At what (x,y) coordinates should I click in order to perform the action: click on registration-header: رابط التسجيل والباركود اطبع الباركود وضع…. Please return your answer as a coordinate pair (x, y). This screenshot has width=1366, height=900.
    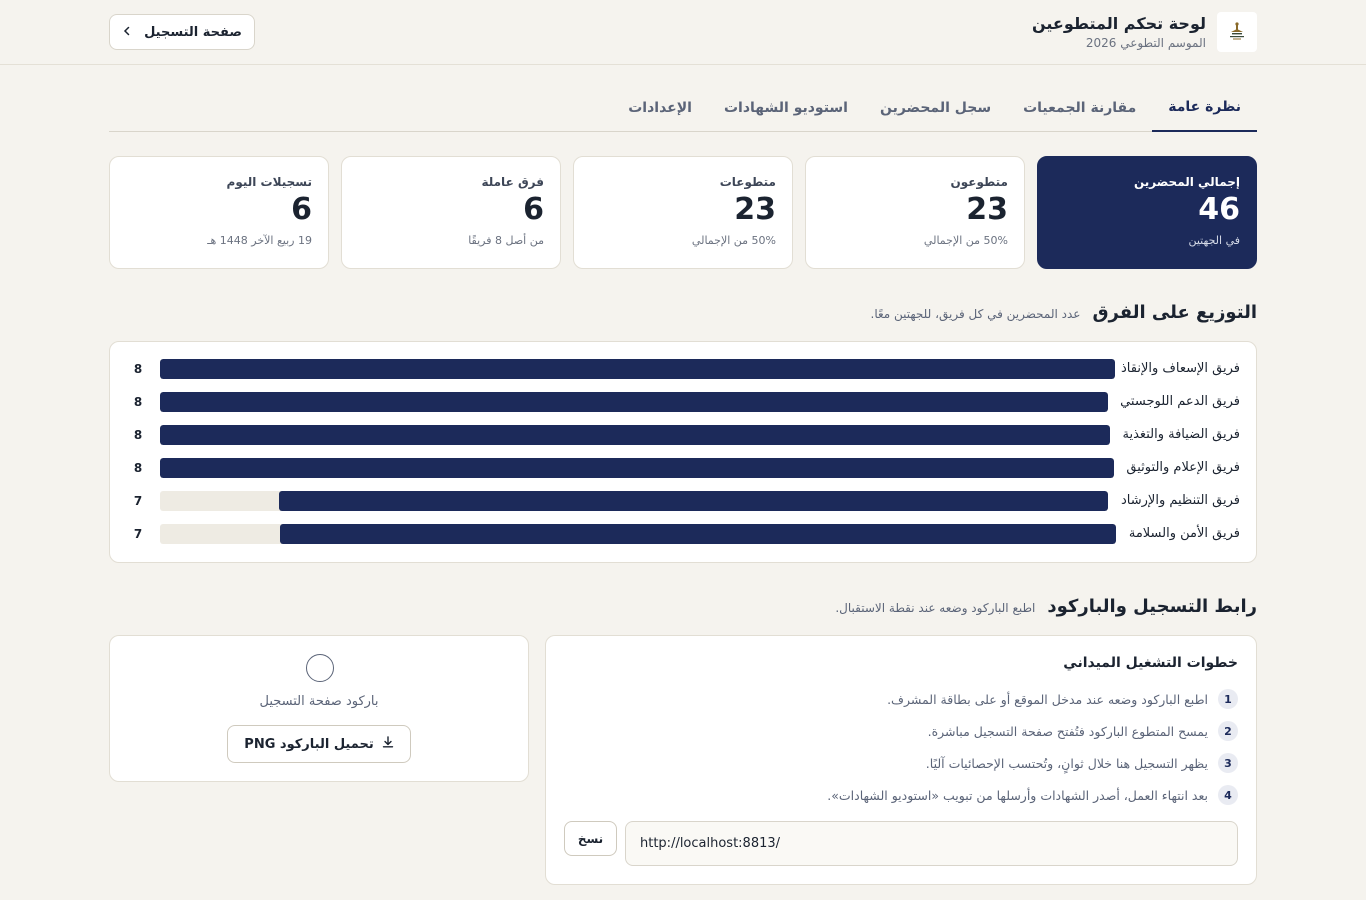
    Looking at the image, I should click on (1046, 606).